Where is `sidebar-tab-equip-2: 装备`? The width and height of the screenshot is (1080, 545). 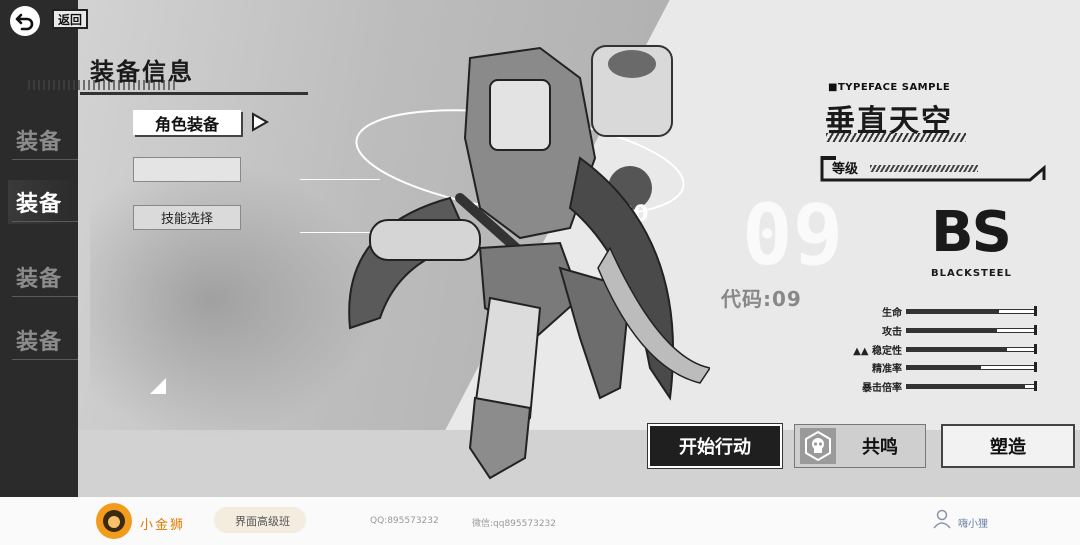
sidebar-tab-equip-2: 装备 is located at coordinates (43, 202).